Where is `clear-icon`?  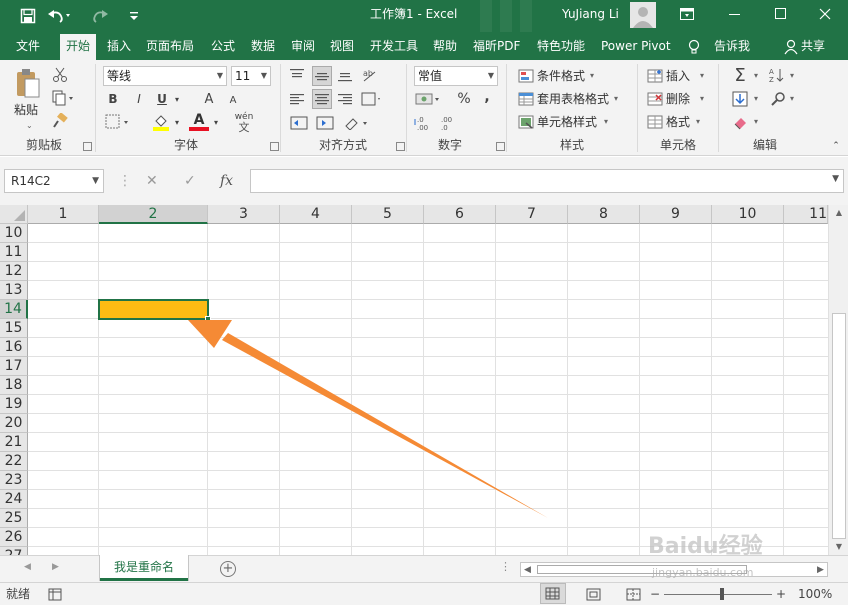 clear-icon is located at coordinates (740, 122).